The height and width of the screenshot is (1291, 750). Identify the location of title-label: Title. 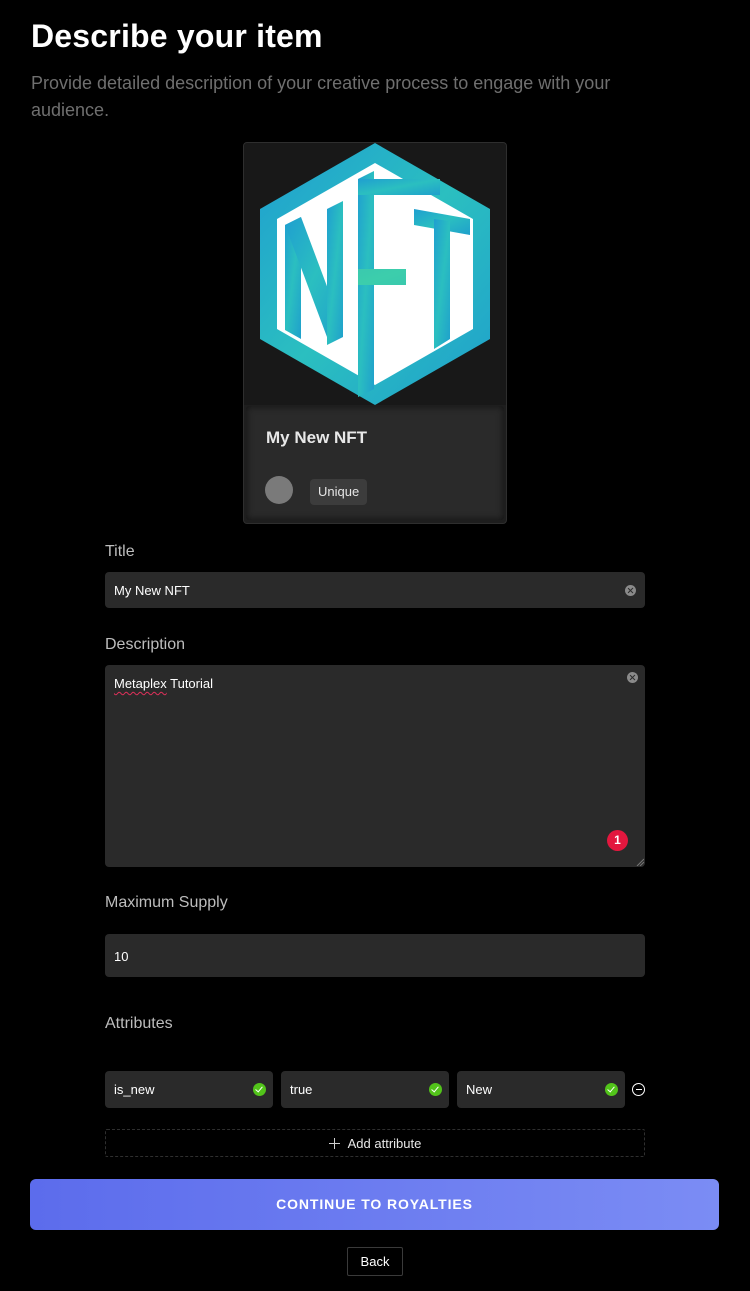
(120, 551).